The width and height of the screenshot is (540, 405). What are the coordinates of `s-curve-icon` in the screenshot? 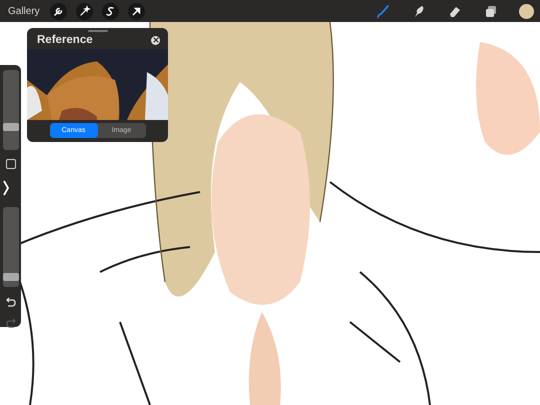 It's located at (110, 11).